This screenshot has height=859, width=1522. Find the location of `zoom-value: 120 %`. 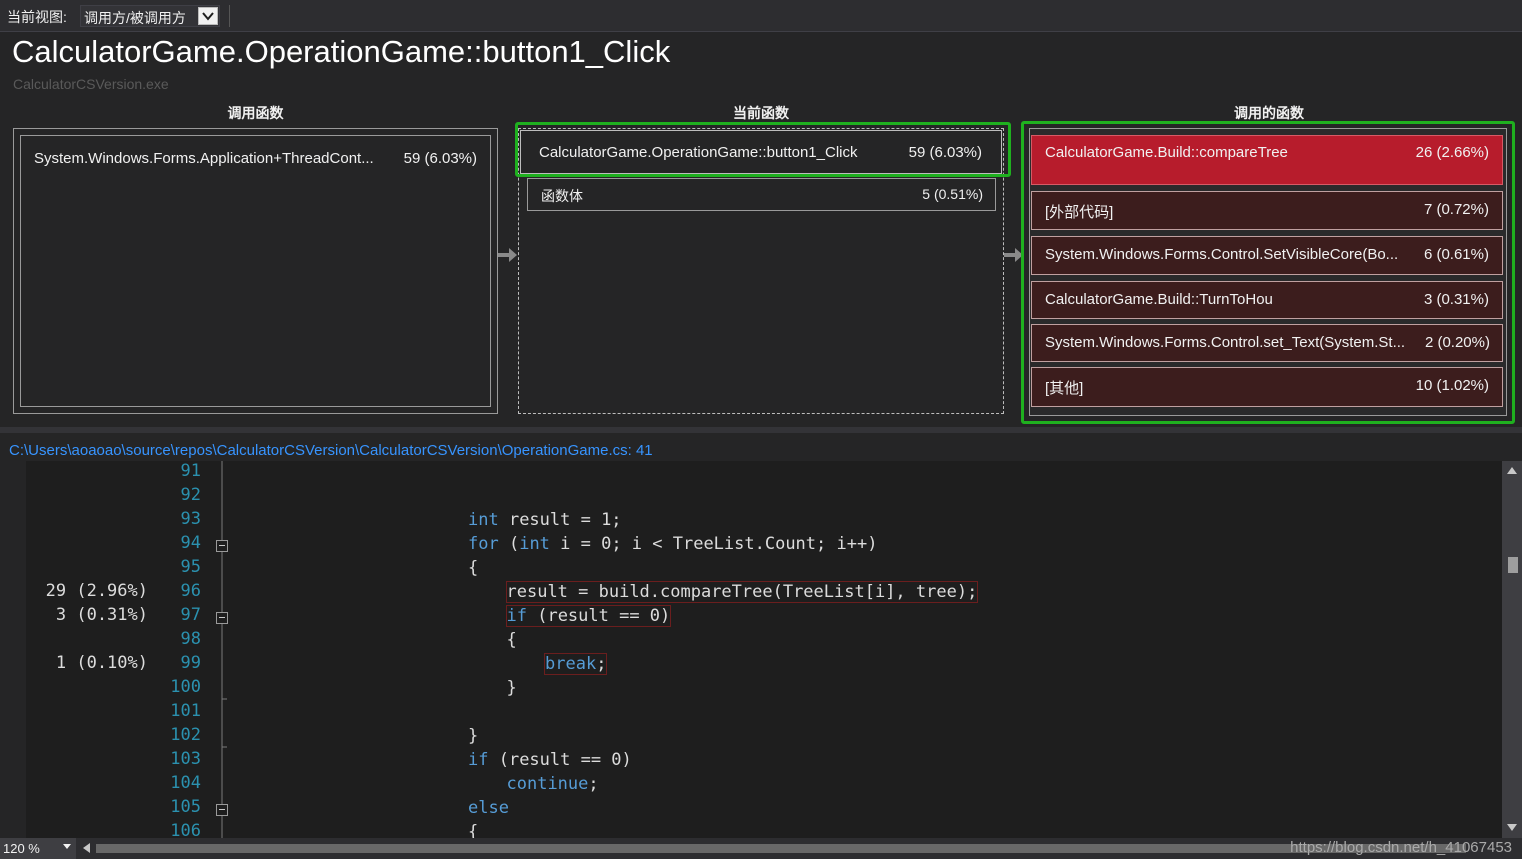

zoom-value: 120 % is located at coordinates (21, 848).